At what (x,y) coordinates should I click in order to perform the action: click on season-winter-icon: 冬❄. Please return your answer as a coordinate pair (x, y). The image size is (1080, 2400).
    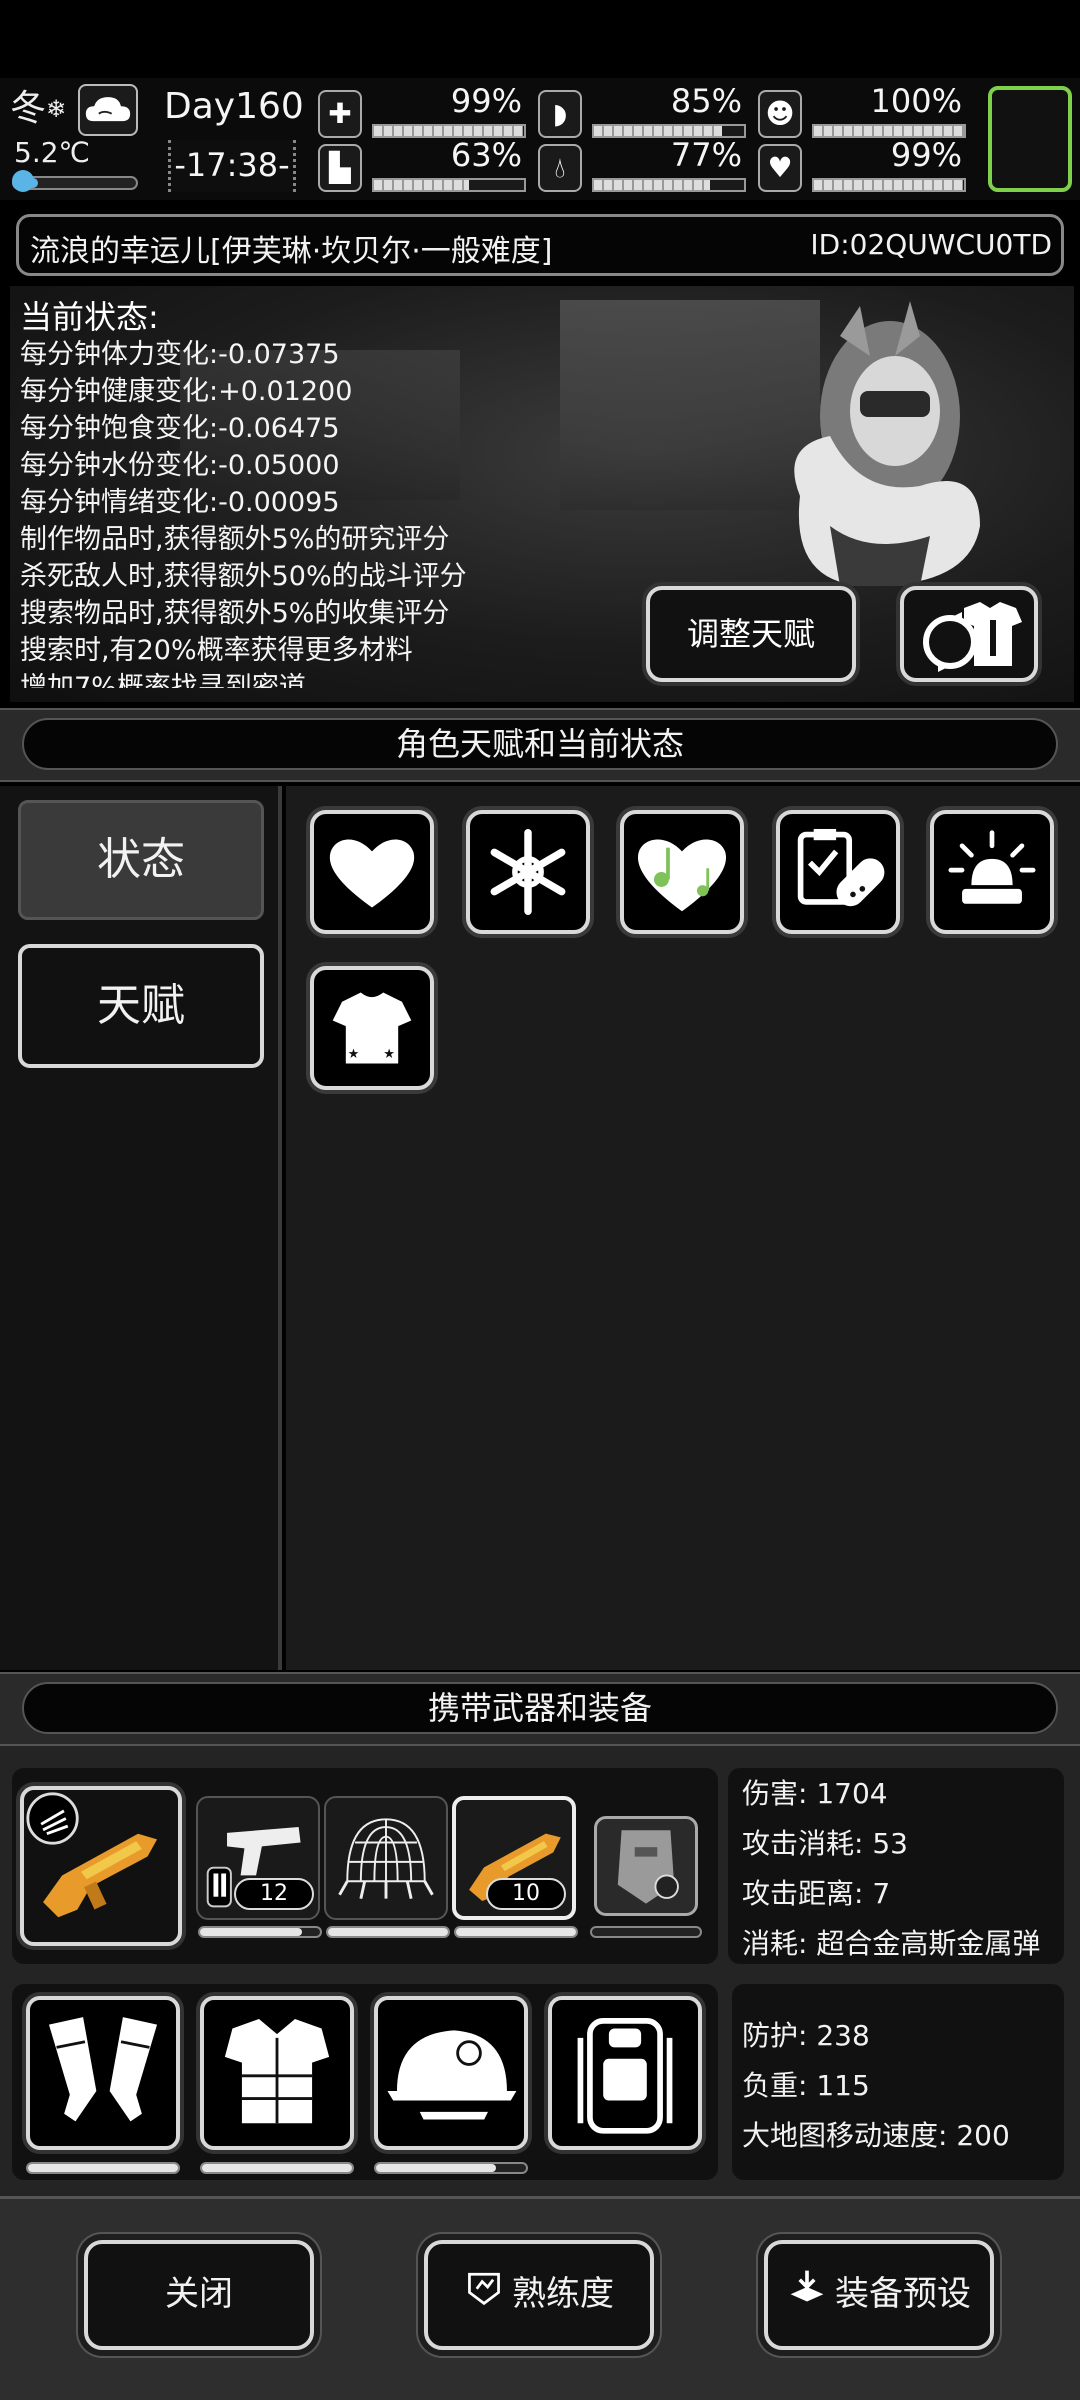
    Looking at the image, I should click on (38, 108).